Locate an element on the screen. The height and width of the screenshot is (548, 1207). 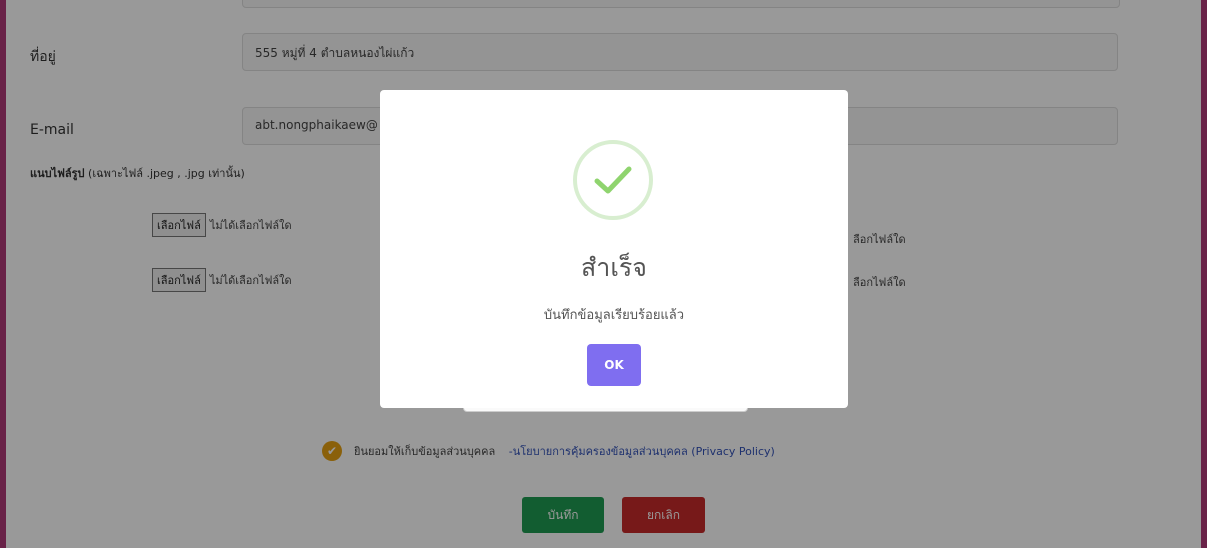
modal-message: บันทึกข้อมูลเรียบร้อยแล้ว is located at coordinates (614, 315).